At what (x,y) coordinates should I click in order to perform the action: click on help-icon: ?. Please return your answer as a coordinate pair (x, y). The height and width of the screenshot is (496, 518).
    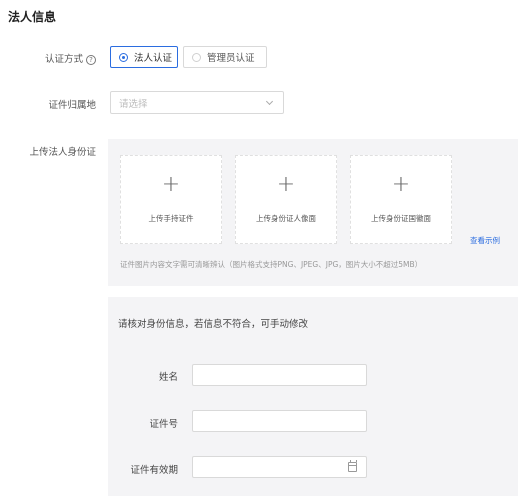
    Looking at the image, I should click on (91, 60).